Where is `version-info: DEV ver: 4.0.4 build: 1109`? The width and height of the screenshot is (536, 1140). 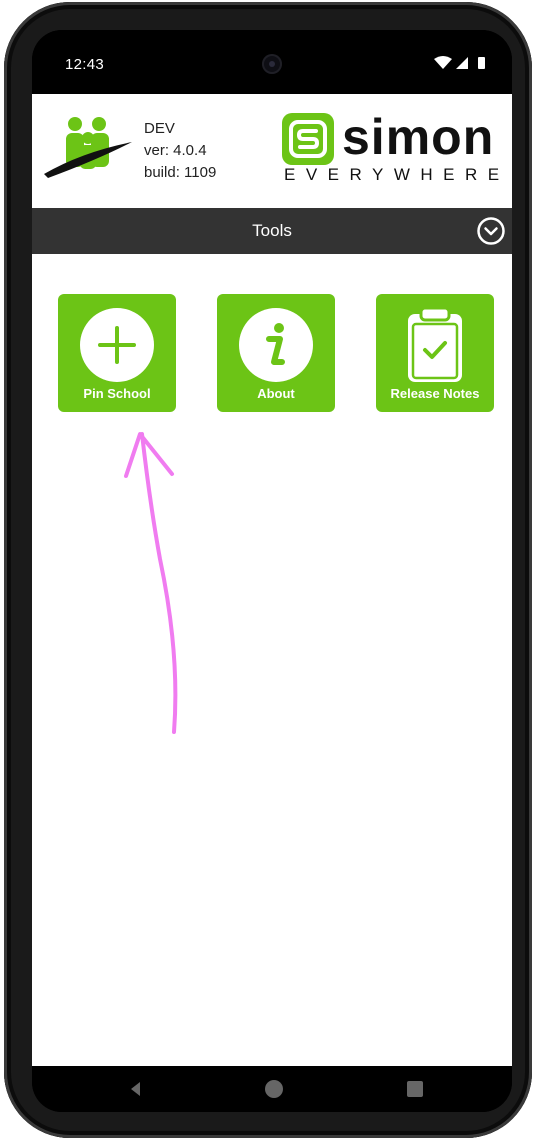 version-info: DEV ver: 4.0.4 build: 1109 is located at coordinates (180, 151).